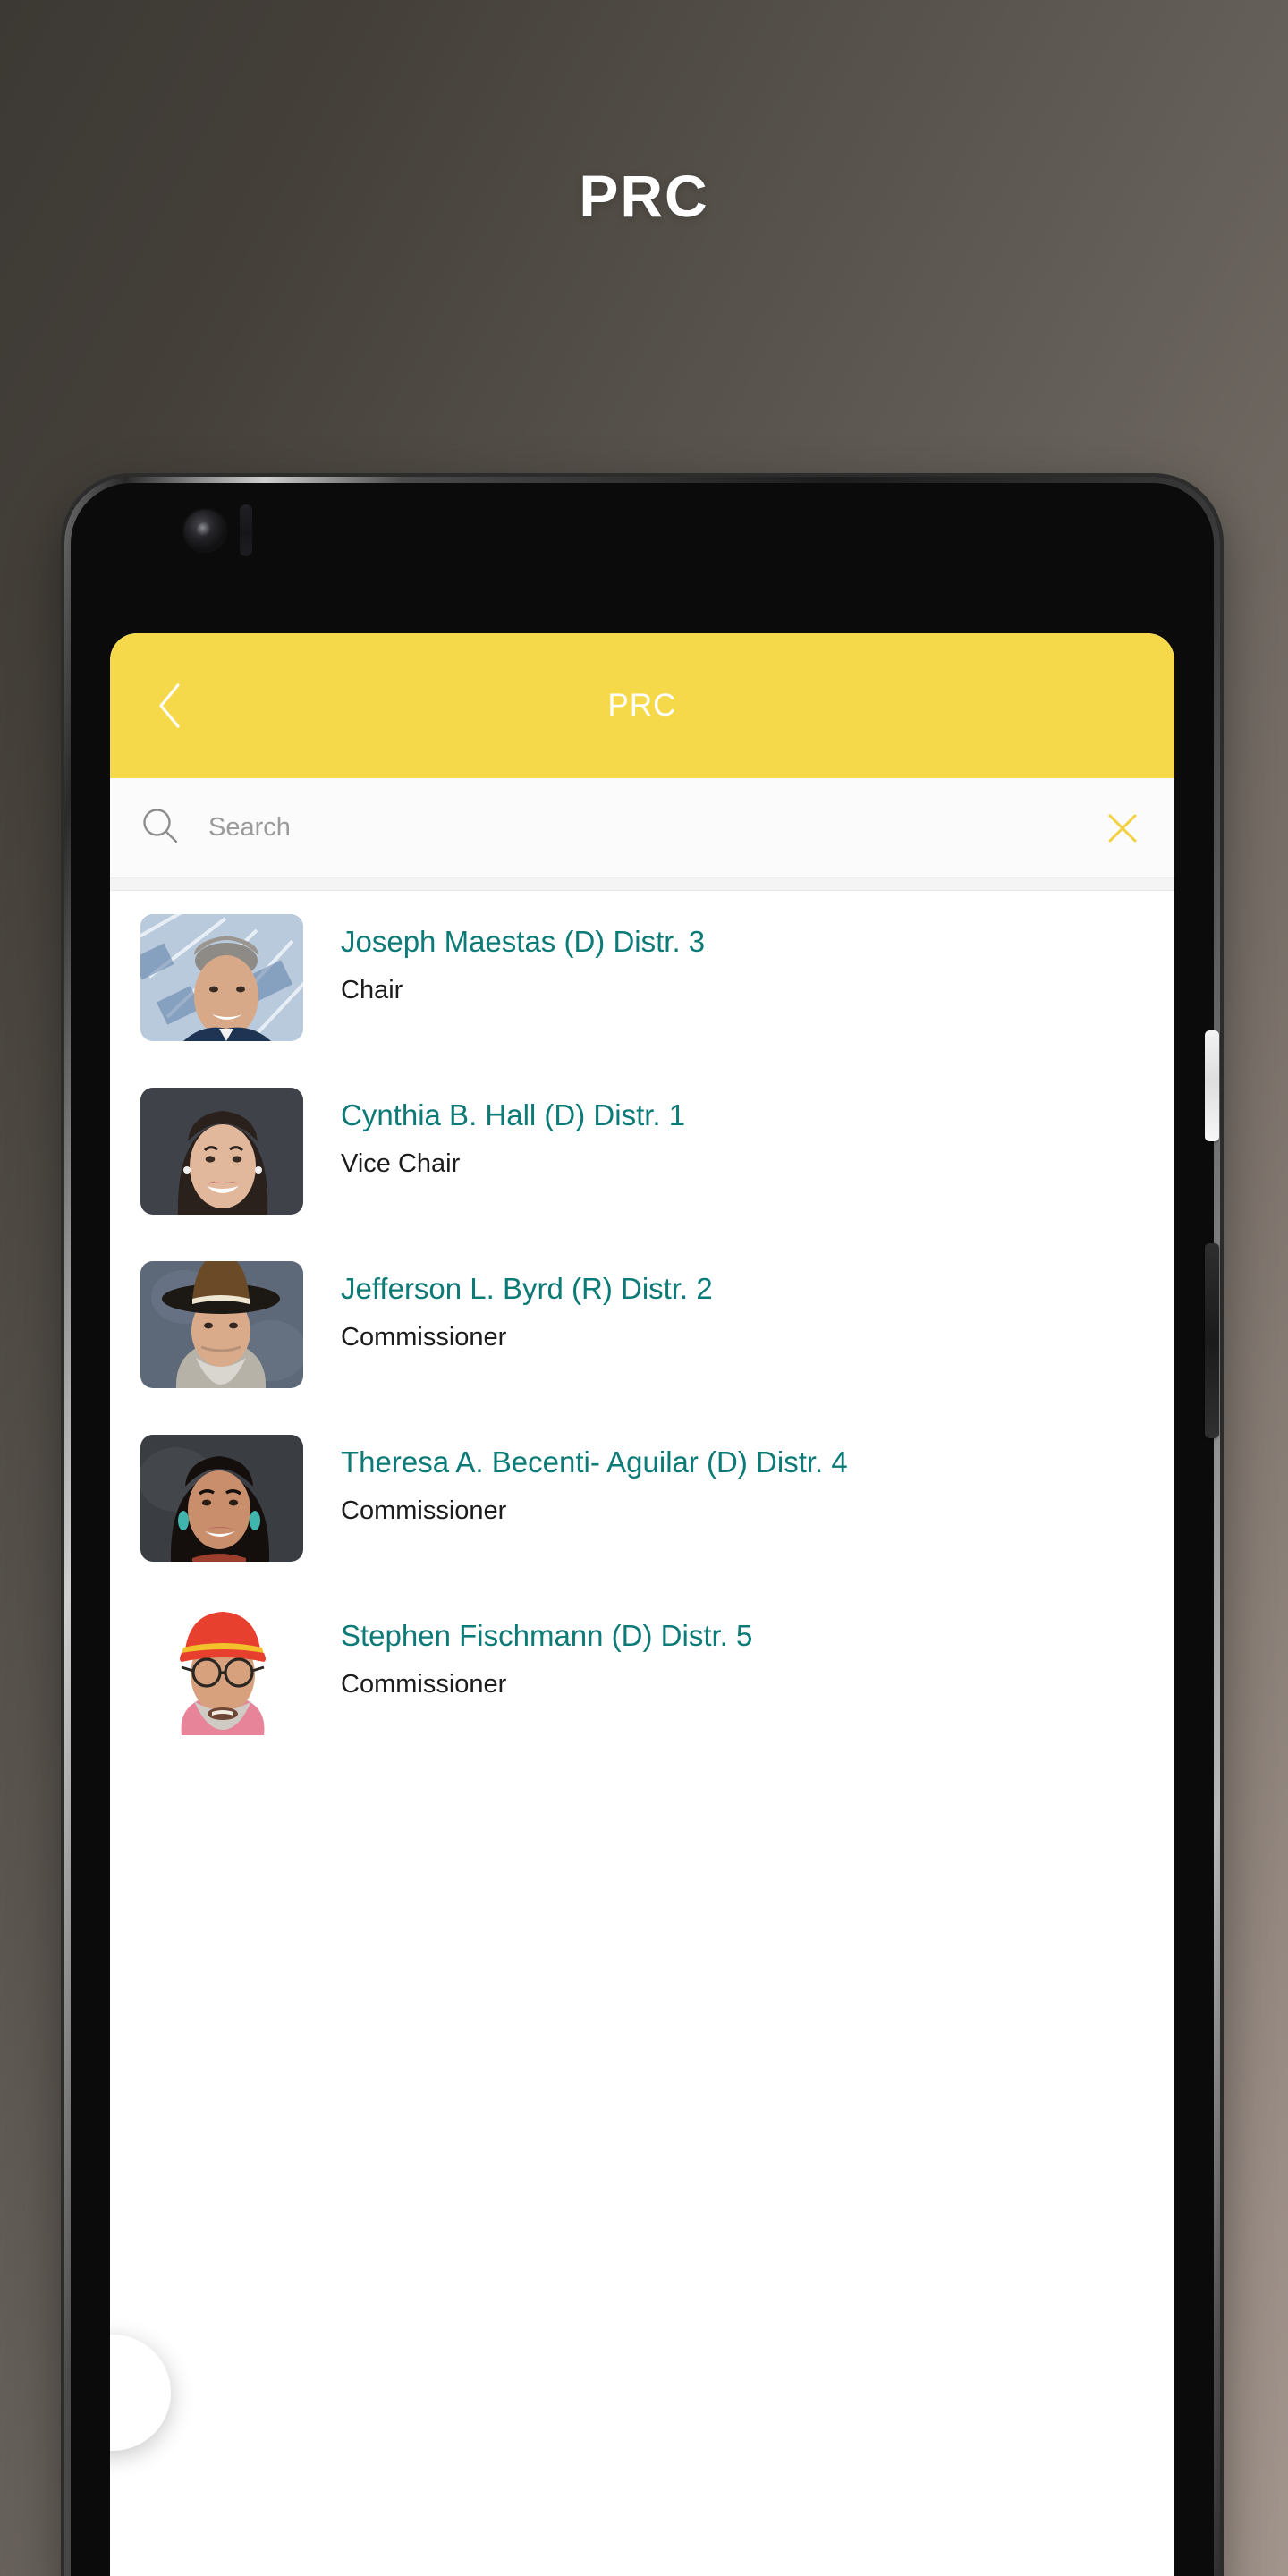  Describe the element at coordinates (372, 990) in the screenshot. I see `member-role: Chair` at that location.